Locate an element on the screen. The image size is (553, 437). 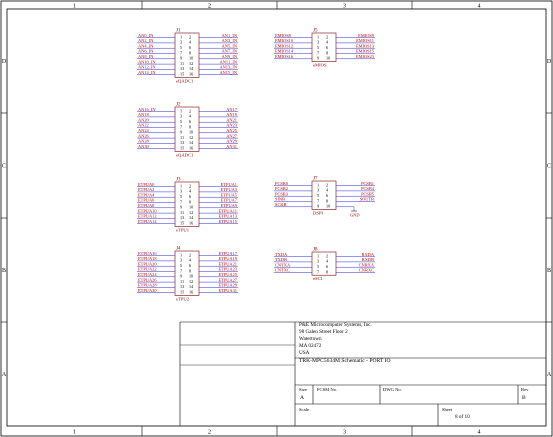
net-label: AN13_IN is located at coordinates (228, 67).